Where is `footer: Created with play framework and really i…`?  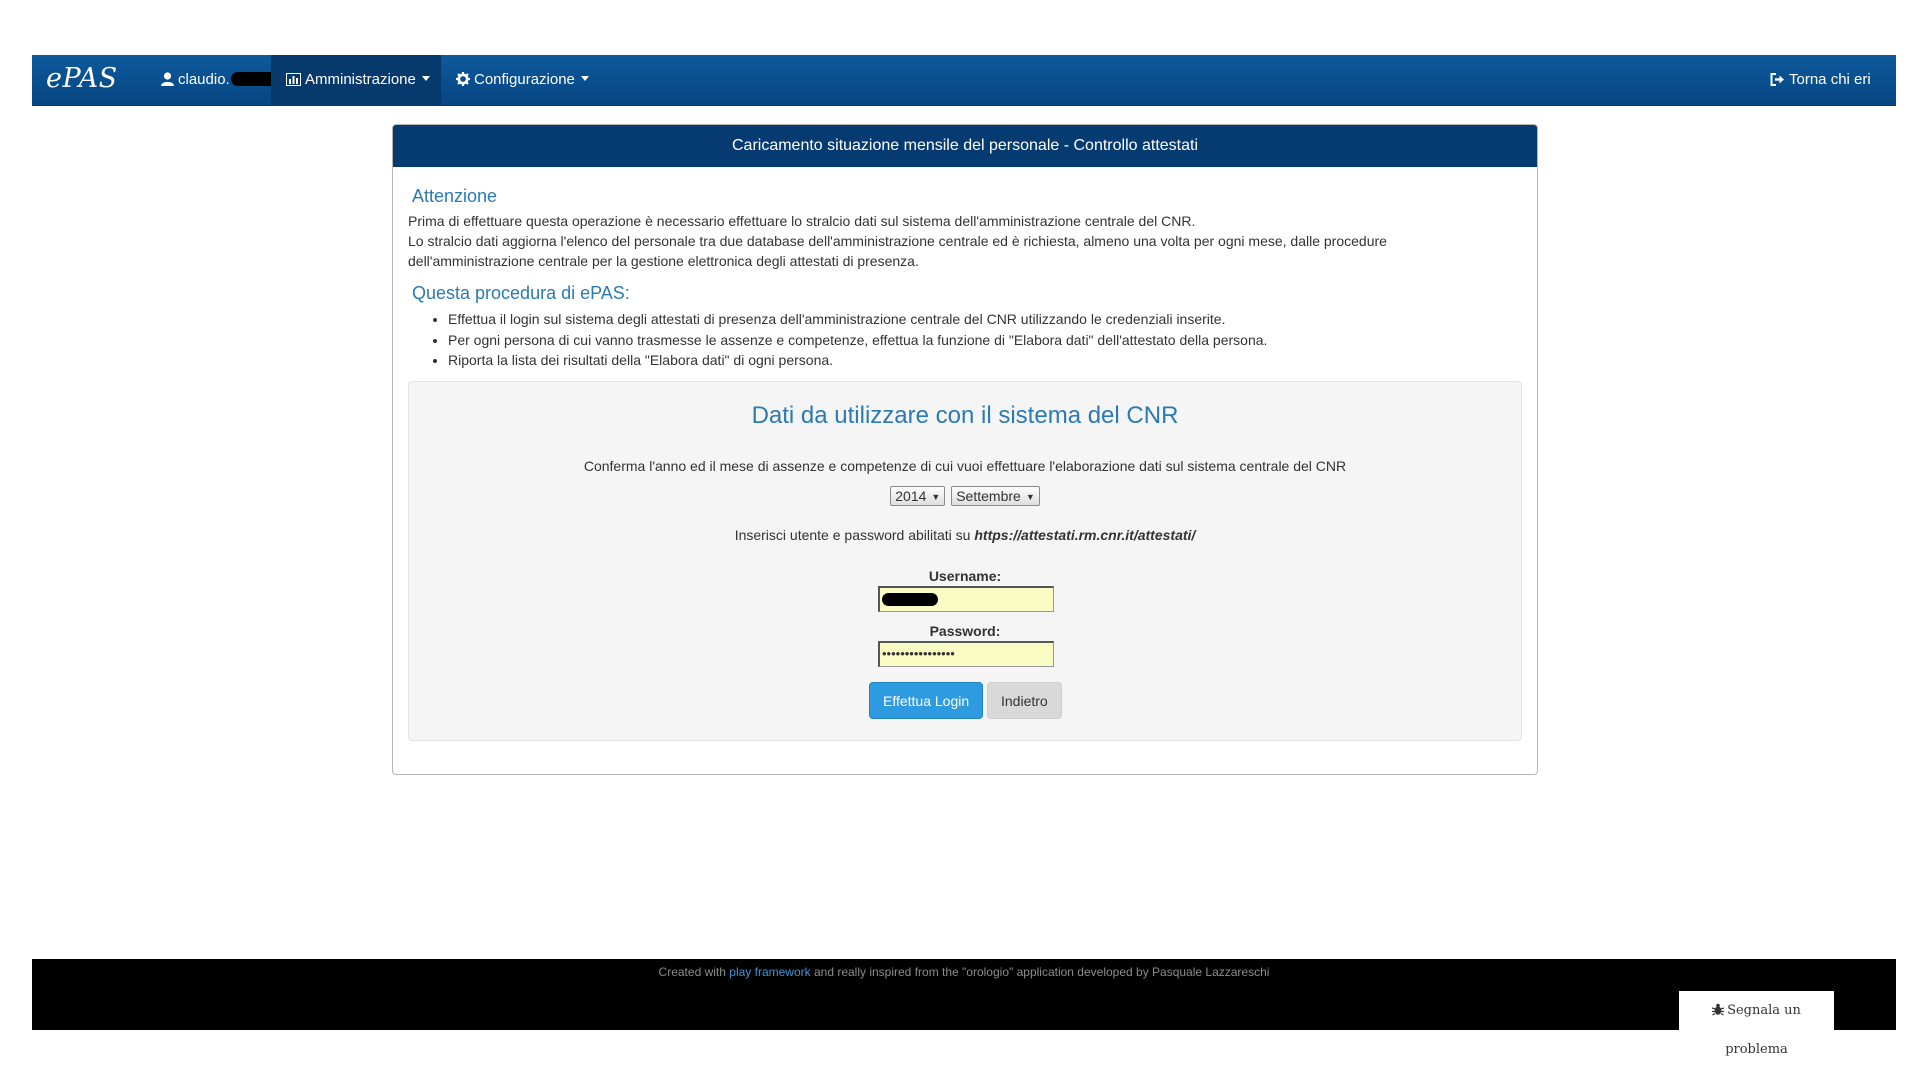 footer: Created with play framework and really i… is located at coordinates (964, 1008).